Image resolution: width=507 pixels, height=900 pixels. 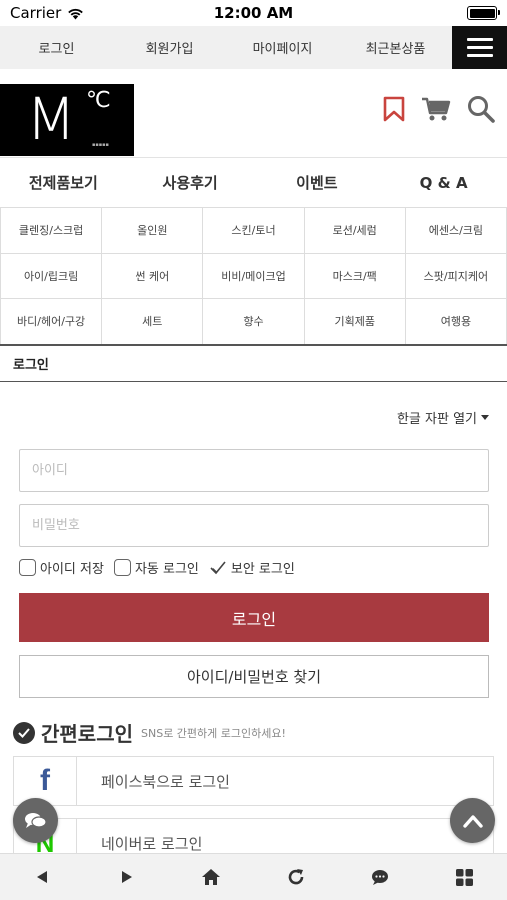 I want to click on checkmark-icon, so click(x=218, y=568).